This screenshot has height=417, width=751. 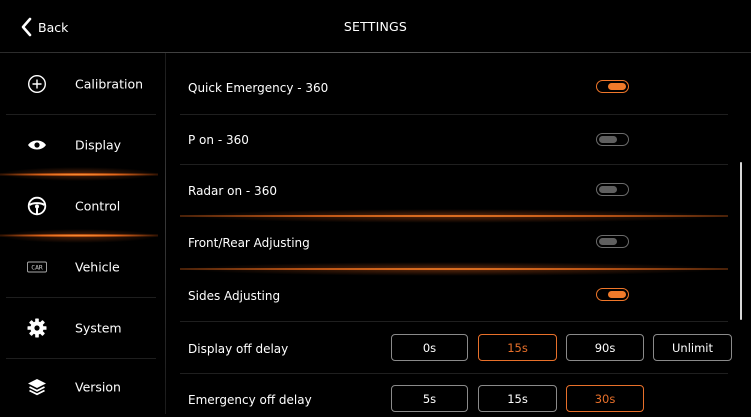 I want to click on sidebar-item-version: Version, so click(x=79, y=386).